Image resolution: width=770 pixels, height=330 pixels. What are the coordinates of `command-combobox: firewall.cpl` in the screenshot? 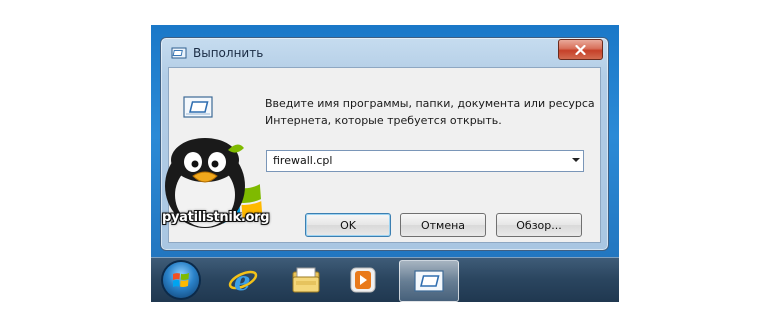 It's located at (425, 161).